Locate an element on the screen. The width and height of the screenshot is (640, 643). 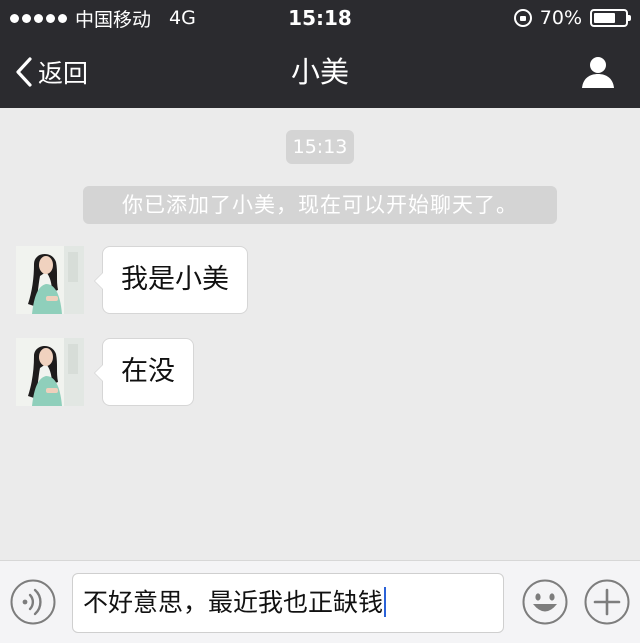
plus-icon is located at coordinates (607, 602).